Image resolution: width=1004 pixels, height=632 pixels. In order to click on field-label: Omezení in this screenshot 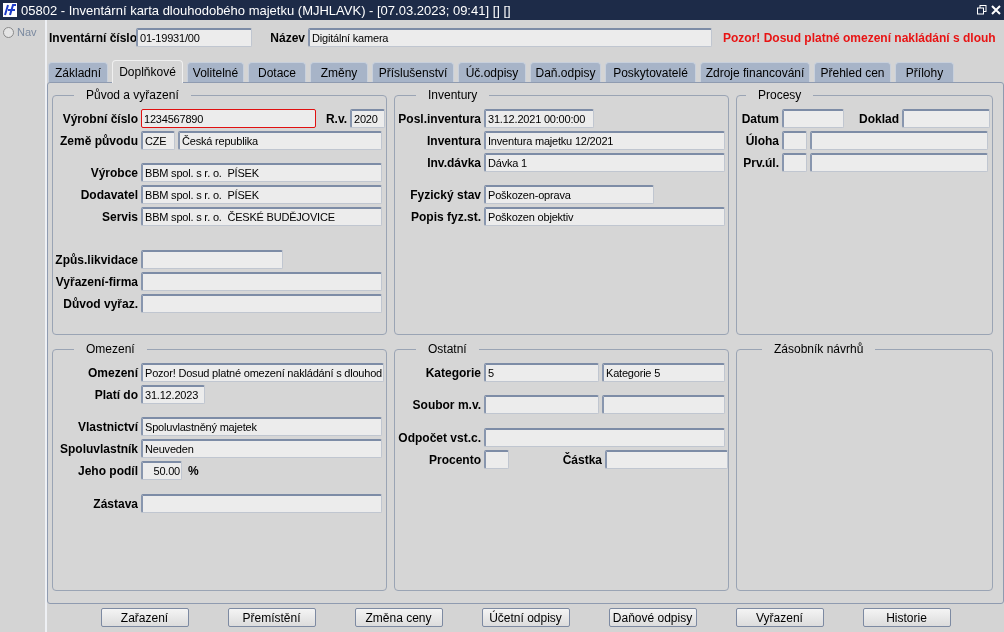, I will do `click(112, 372)`.